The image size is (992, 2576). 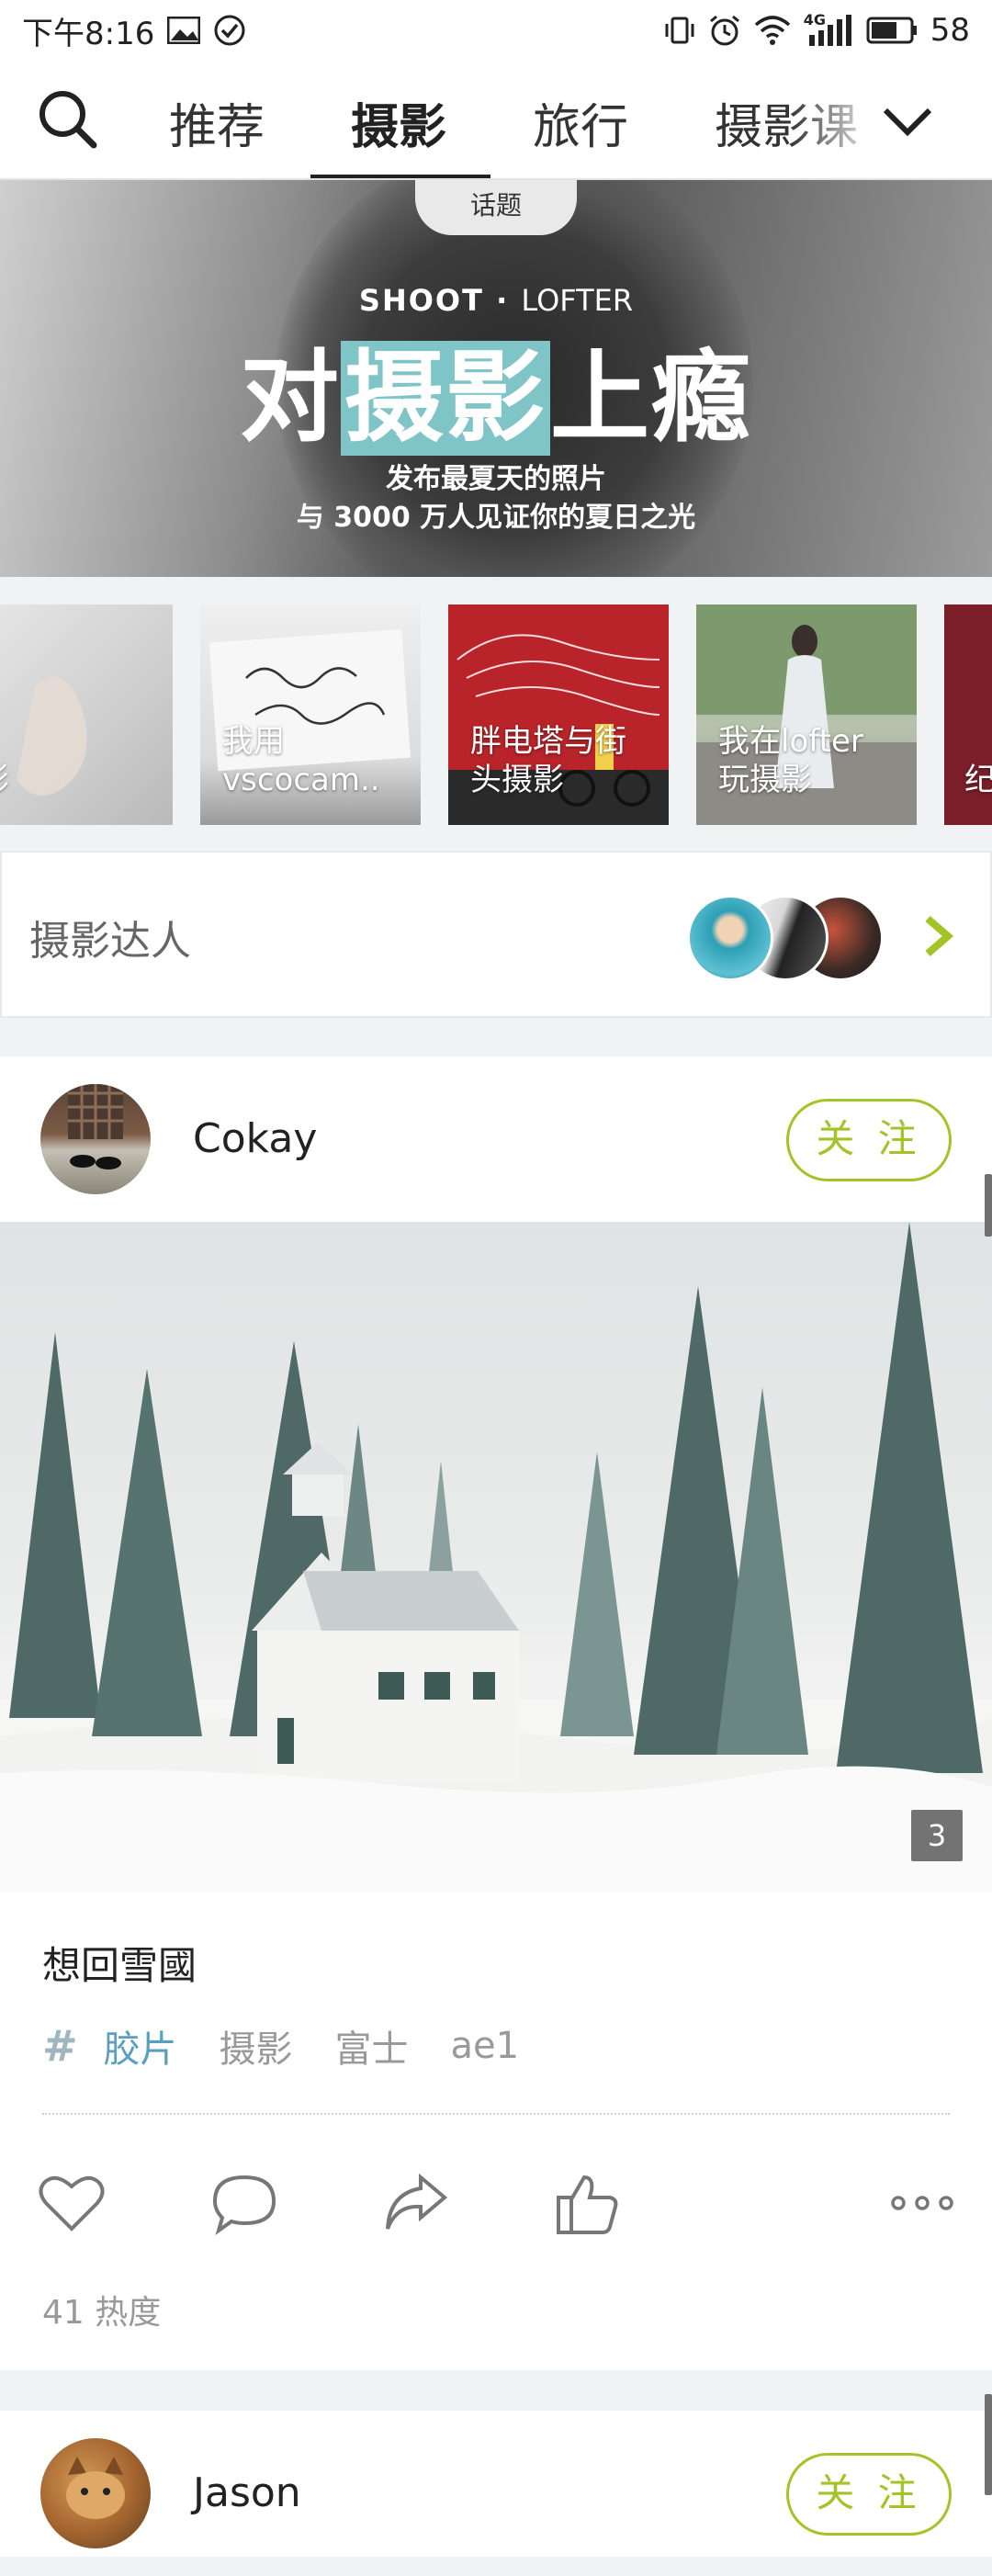 I want to click on search-icon, so click(x=67, y=118).